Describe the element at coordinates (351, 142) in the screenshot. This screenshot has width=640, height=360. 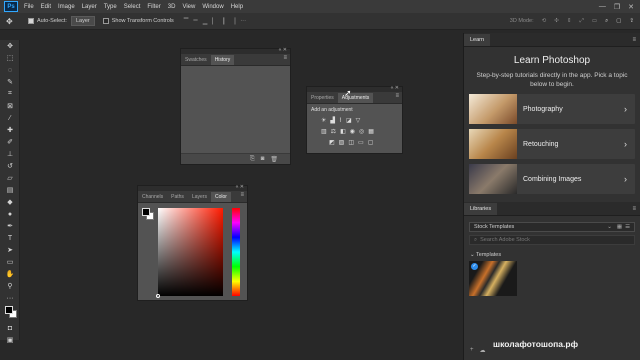
I see `threshold-icon: ◫` at that location.